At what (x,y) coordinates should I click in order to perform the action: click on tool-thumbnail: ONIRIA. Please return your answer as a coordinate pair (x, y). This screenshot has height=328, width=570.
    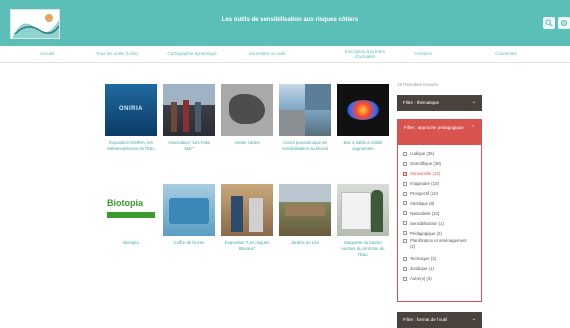
    Looking at the image, I should click on (131, 110).